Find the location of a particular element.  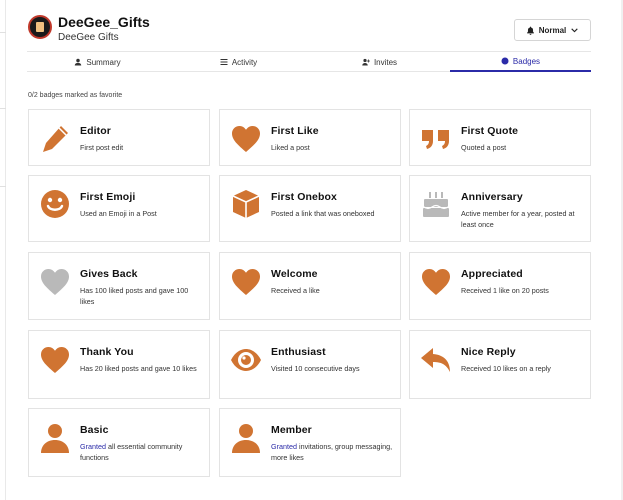

smiley-icon is located at coordinates (55, 204).